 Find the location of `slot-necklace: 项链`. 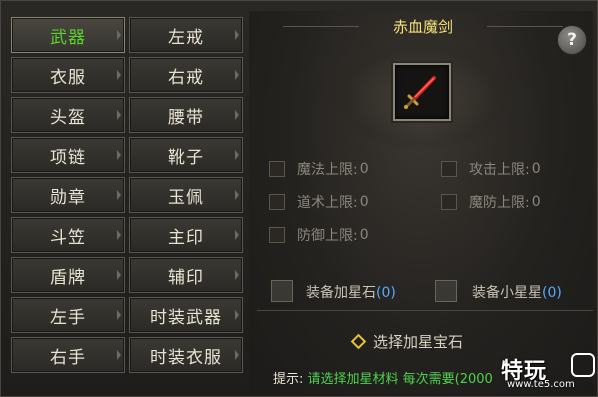

slot-necklace: 项链 is located at coordinates (68, 155).